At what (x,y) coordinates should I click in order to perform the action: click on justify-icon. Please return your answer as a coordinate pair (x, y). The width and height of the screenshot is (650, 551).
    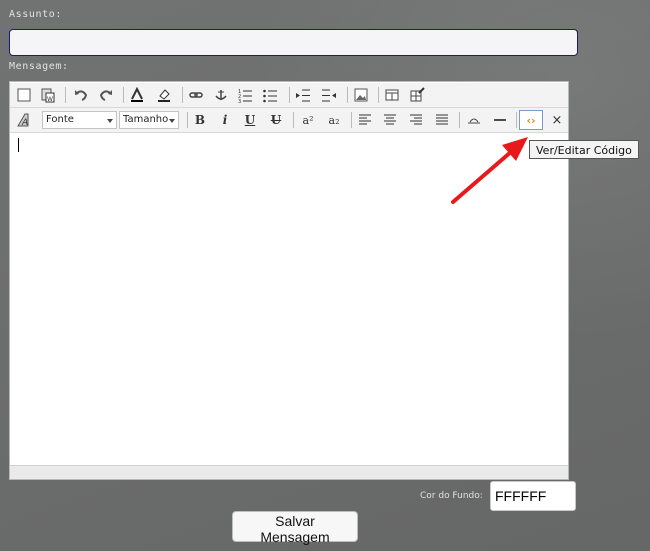
    Looking at the image, I should click on (442, 120).